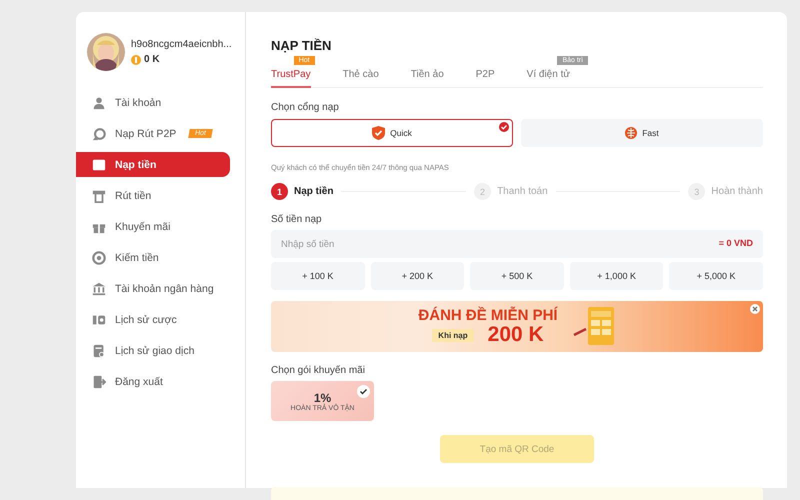 Image resolution: width=800 pixels, height=500 pixels. What do you see at coordinates (99, 381) in the screenshot?
I see `logout-icon` at bounding box center [99, 381].